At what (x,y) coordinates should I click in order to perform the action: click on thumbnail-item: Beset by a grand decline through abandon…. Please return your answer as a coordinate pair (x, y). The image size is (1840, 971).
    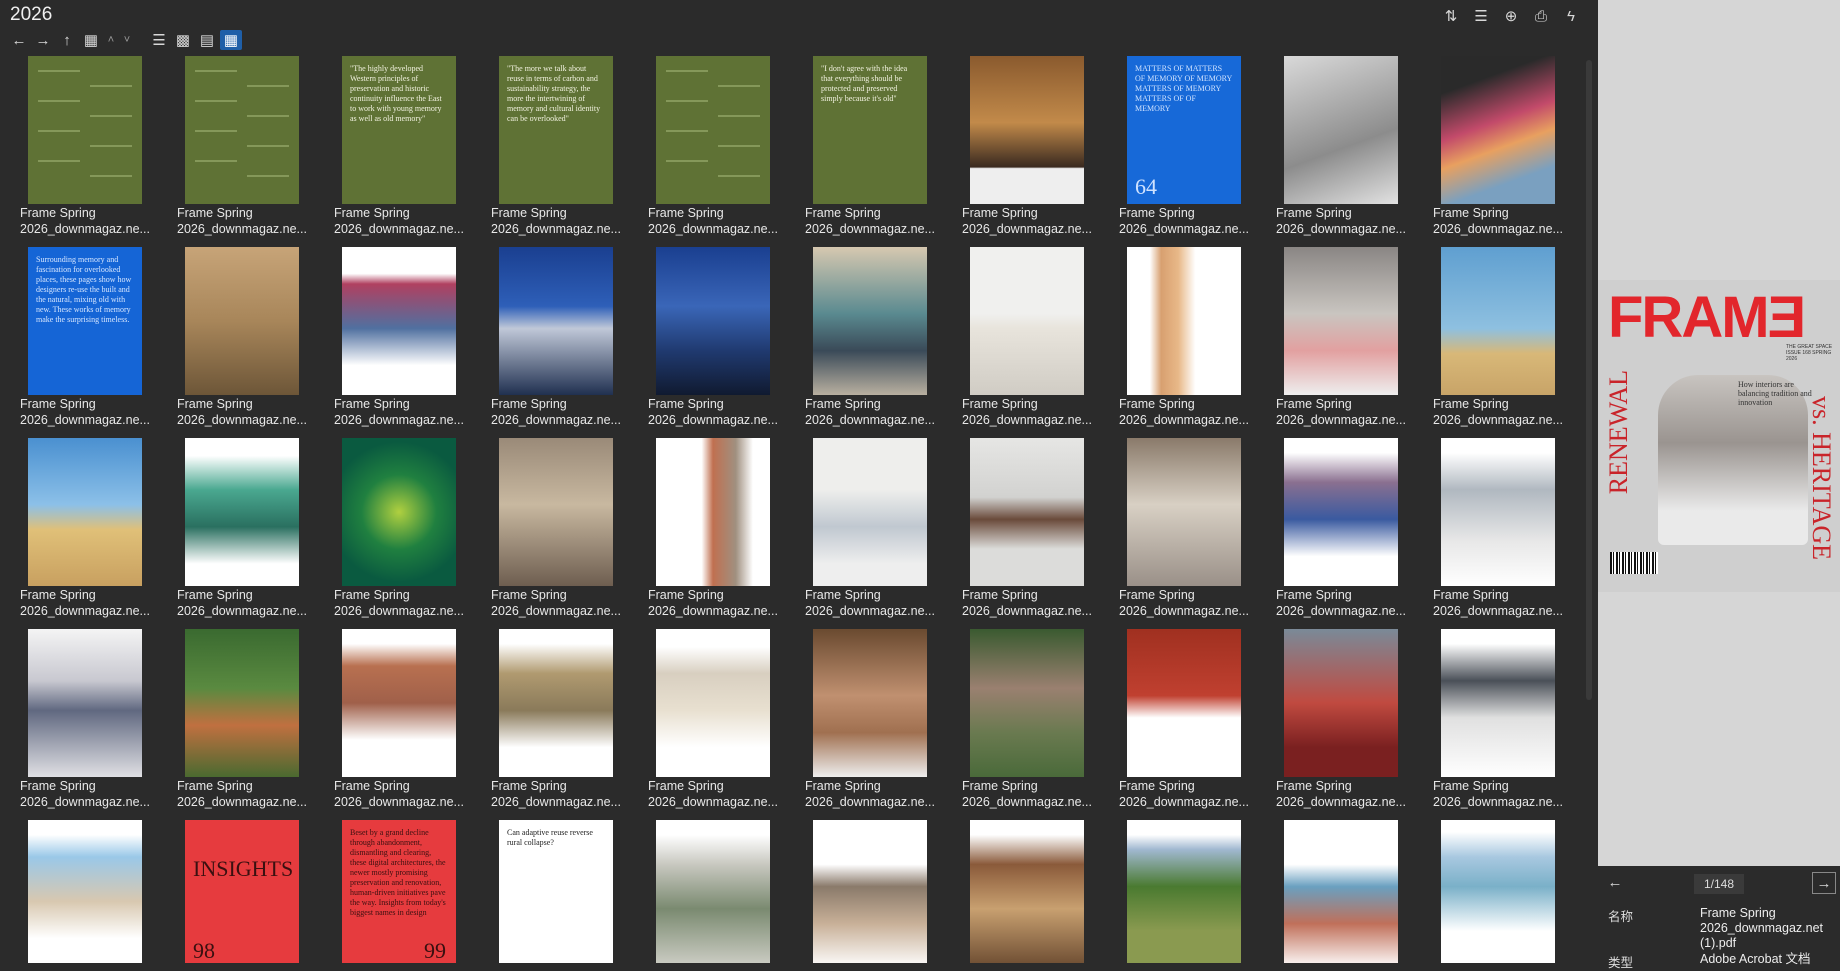
    Looking at the image, I should click on (405, 891).